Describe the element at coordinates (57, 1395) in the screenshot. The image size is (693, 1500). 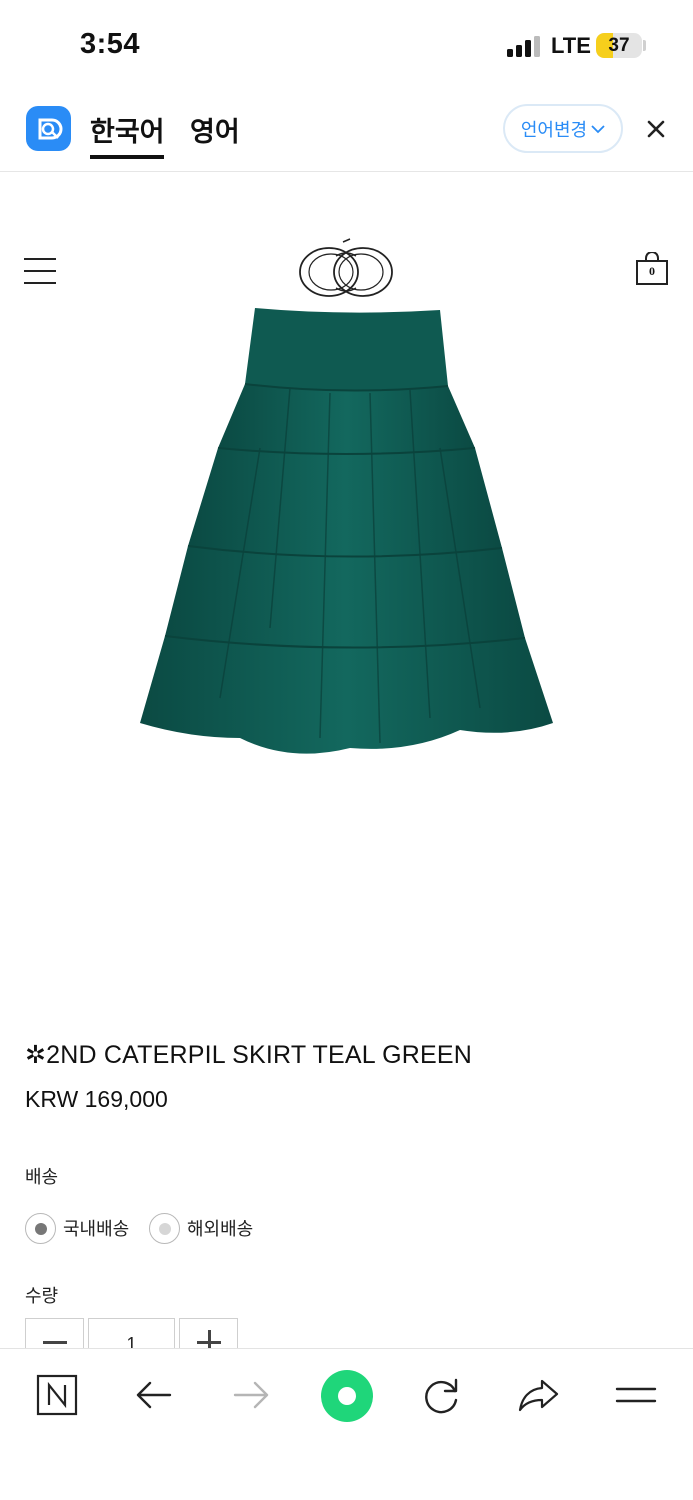
I see `naver-home-icon` at that location.